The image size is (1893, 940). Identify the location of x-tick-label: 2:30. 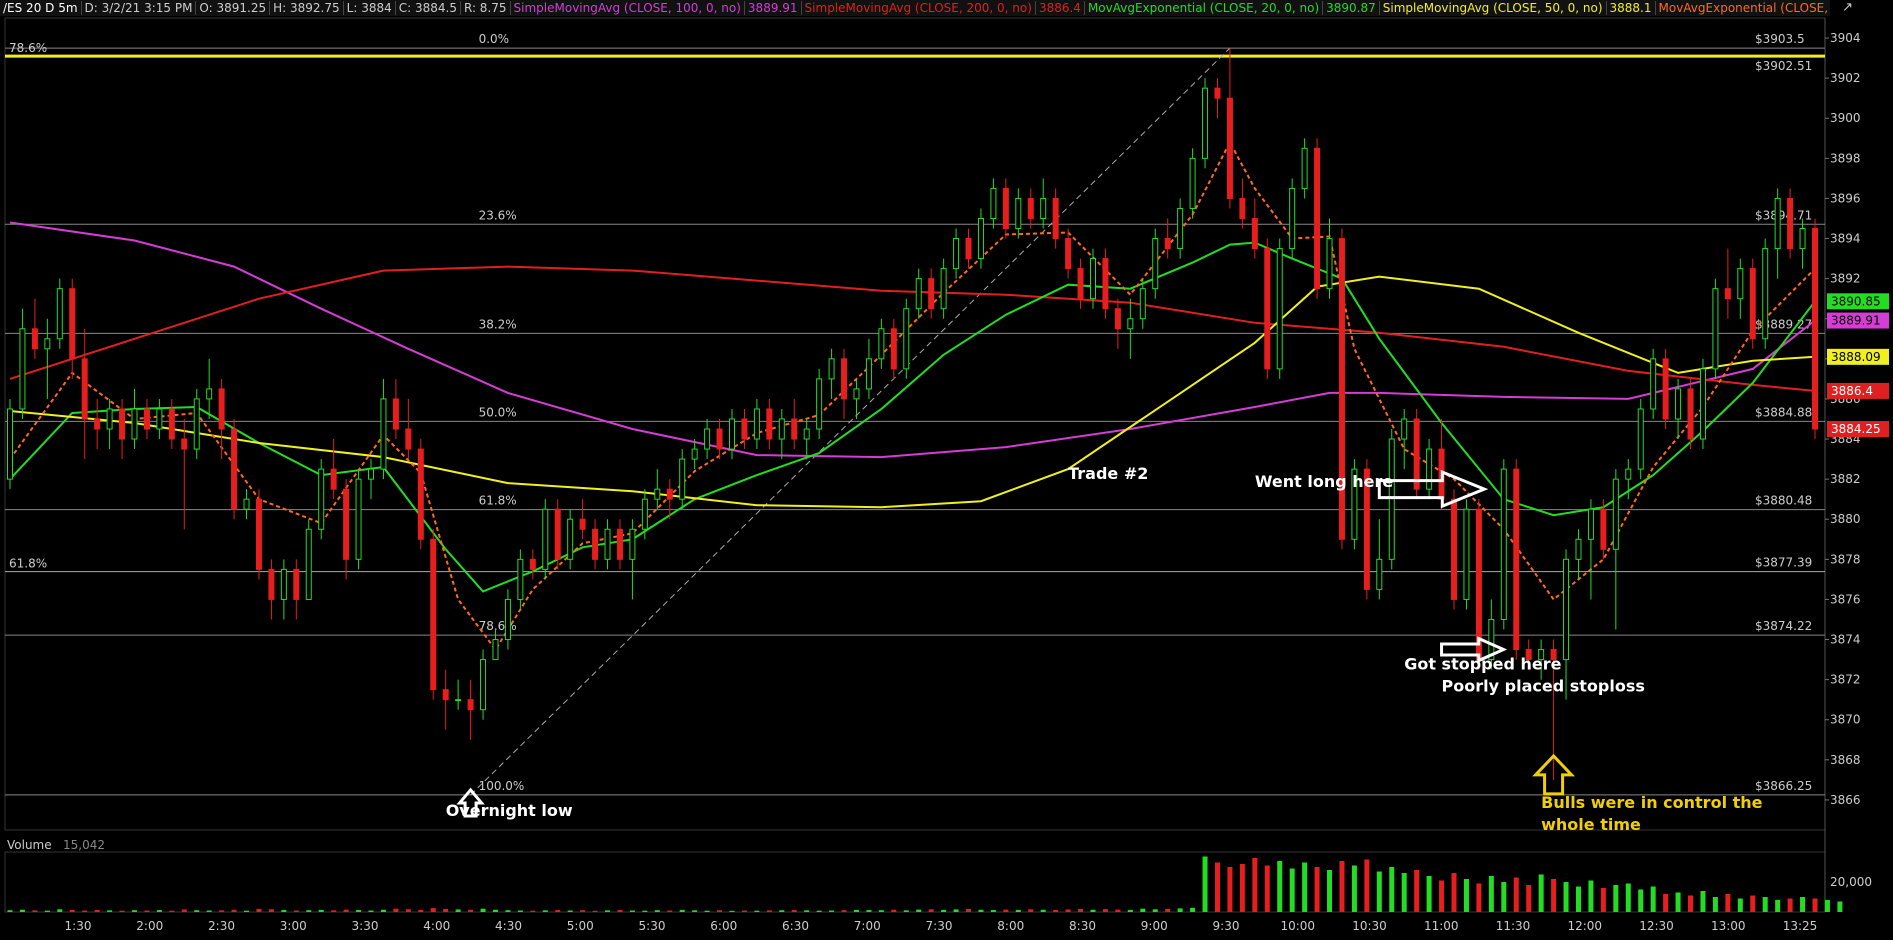
(221, 926).